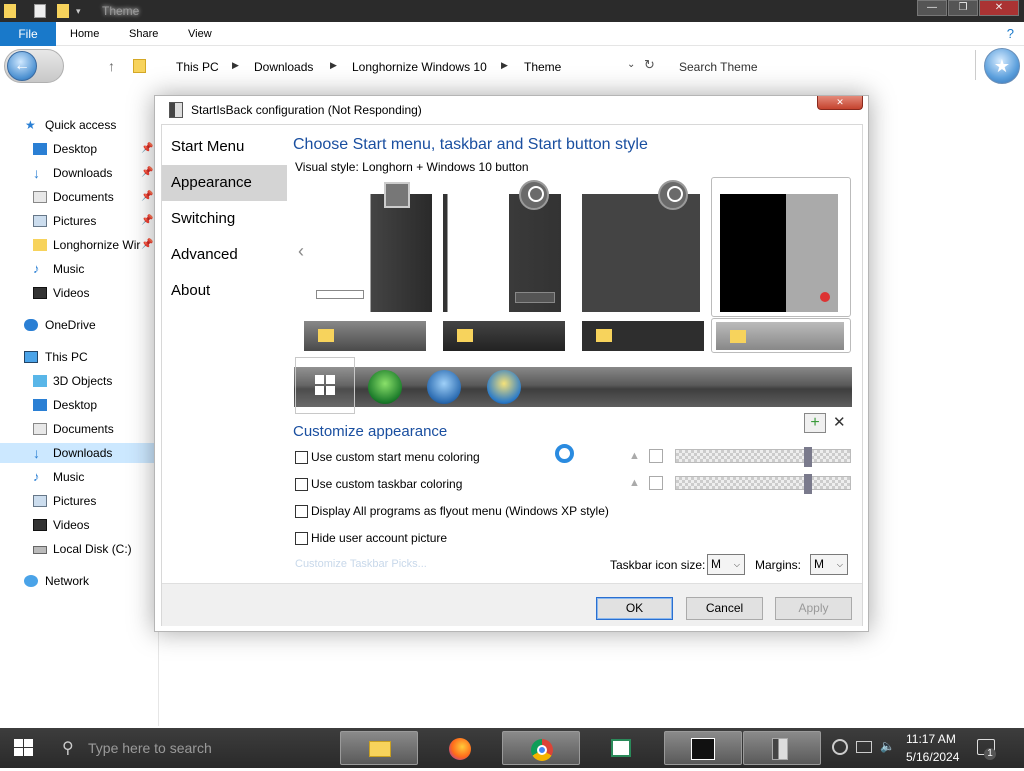 The width and height of the screenshot is (1024, 771). Describe the element at coordinates (78, 245) in the screenshot. I see `nav-item-longhornize: Longhornize Wir 📌` at that location.